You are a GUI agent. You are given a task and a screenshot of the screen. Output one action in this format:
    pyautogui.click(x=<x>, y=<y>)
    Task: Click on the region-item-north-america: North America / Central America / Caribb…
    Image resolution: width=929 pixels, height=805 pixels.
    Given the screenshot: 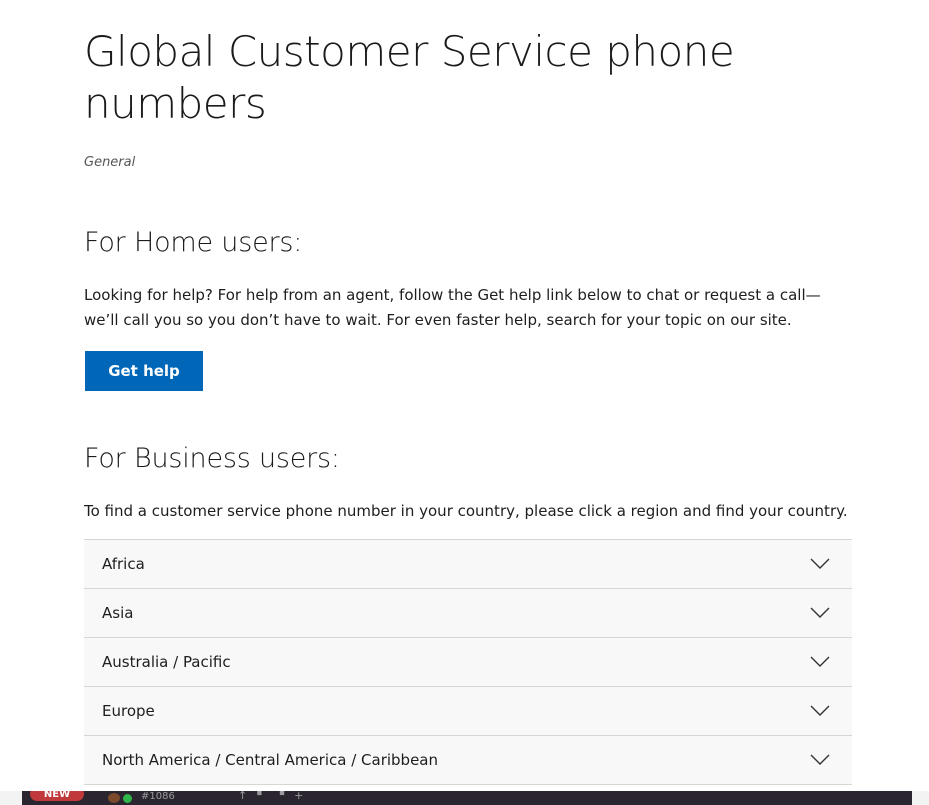 What is the action you would take?
    pyautogui.click(x=468, y=760)
    